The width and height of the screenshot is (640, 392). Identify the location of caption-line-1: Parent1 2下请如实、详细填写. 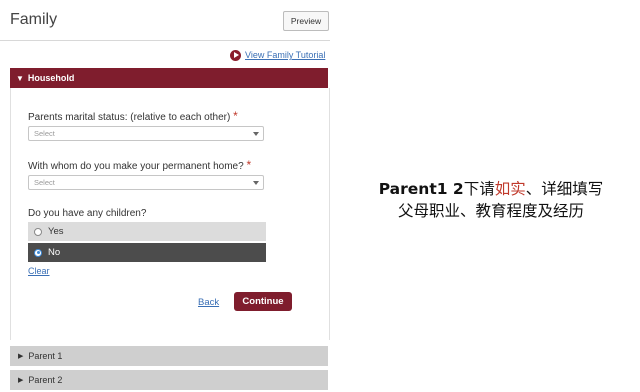
(491, 189).